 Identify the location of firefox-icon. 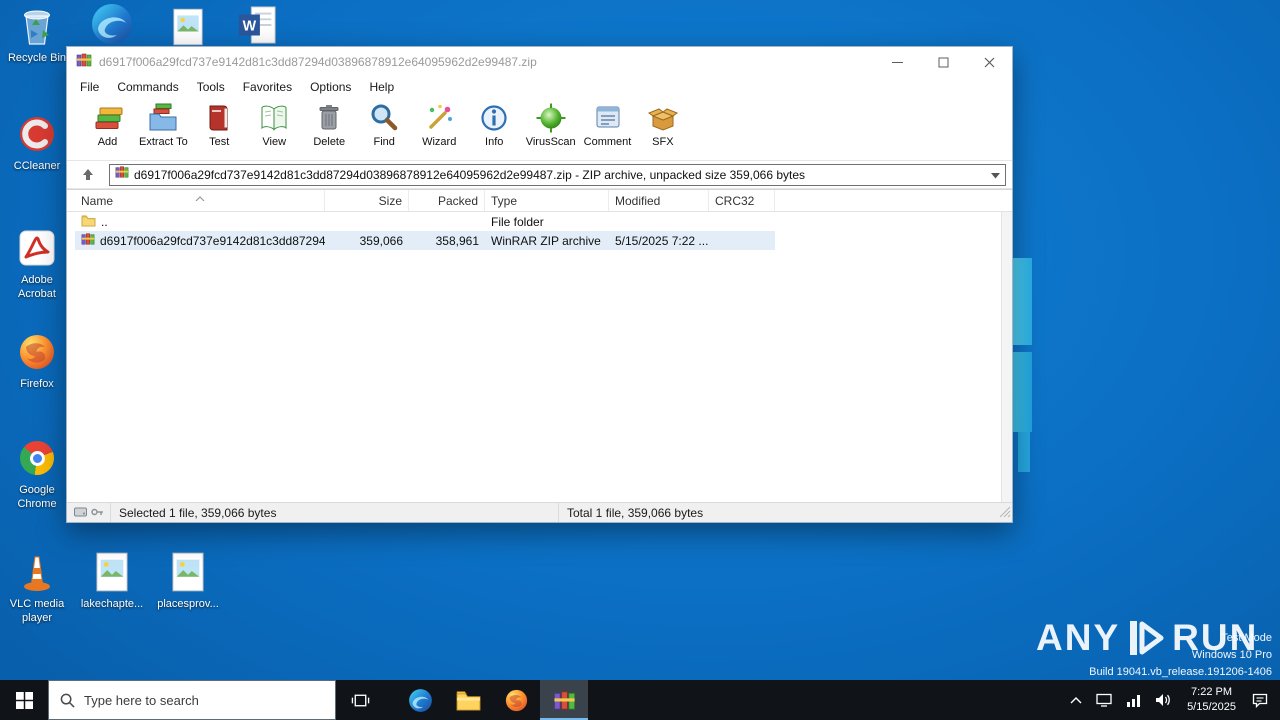
(516, 700).